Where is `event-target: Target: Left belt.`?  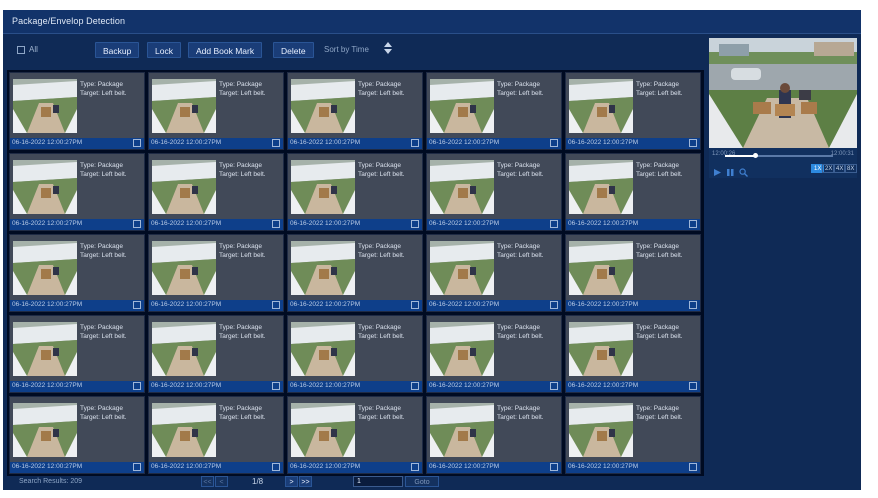 event-target: Target: Left belt. is located at coordinates (103, 255).